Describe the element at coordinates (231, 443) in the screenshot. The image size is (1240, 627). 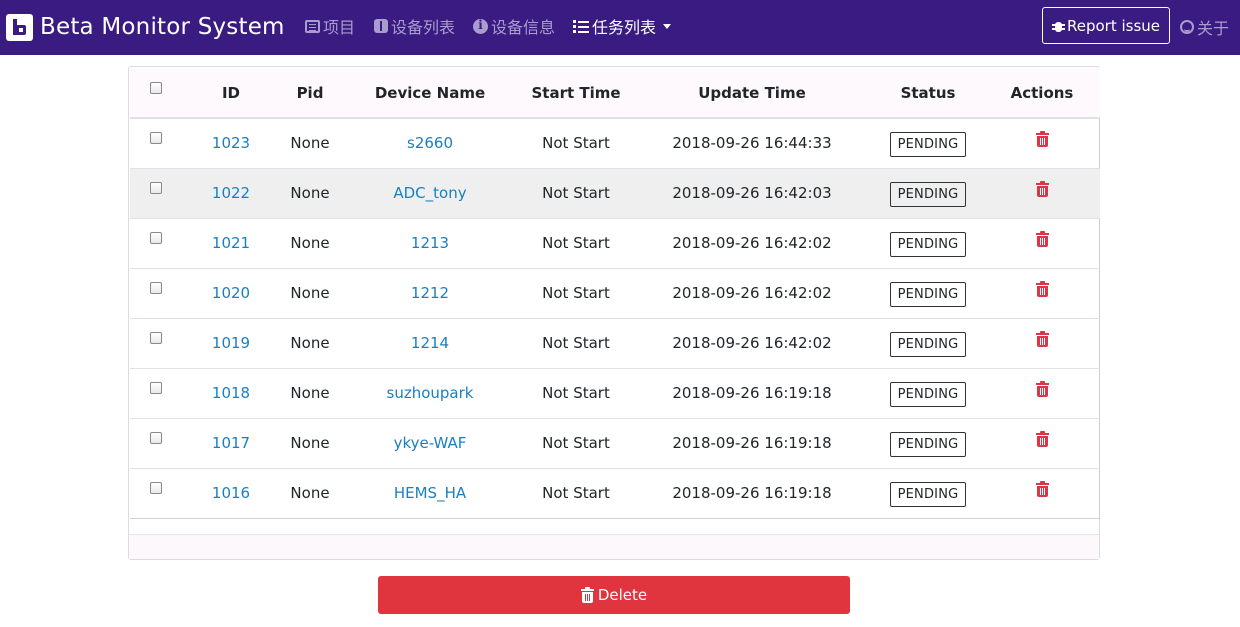
I see `task-id-link: 1017` at that location.